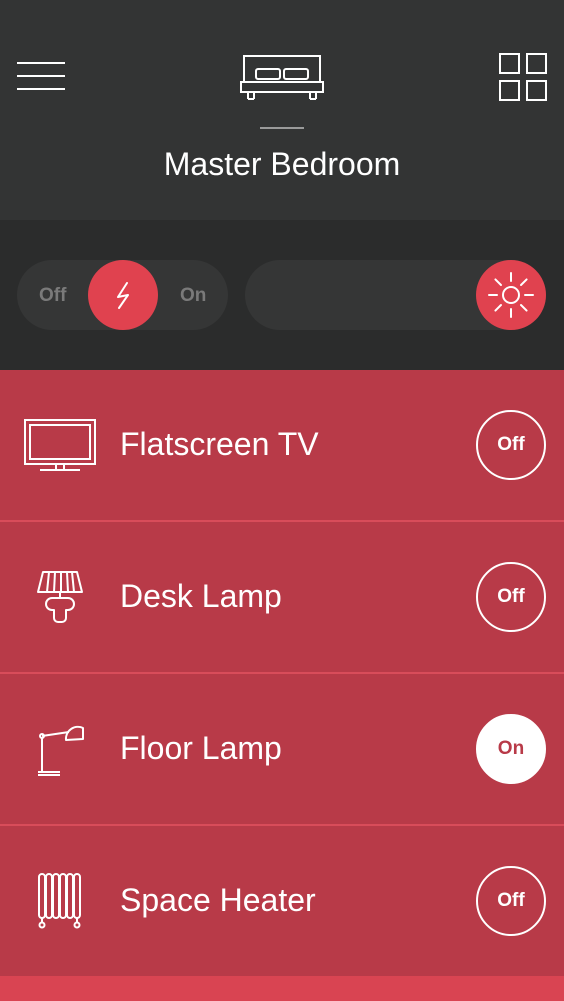 This screenshot has height=1001, width=564. Describe the element at coordinates (282, 128) in the screenshot. I see `title-divider` at that location.